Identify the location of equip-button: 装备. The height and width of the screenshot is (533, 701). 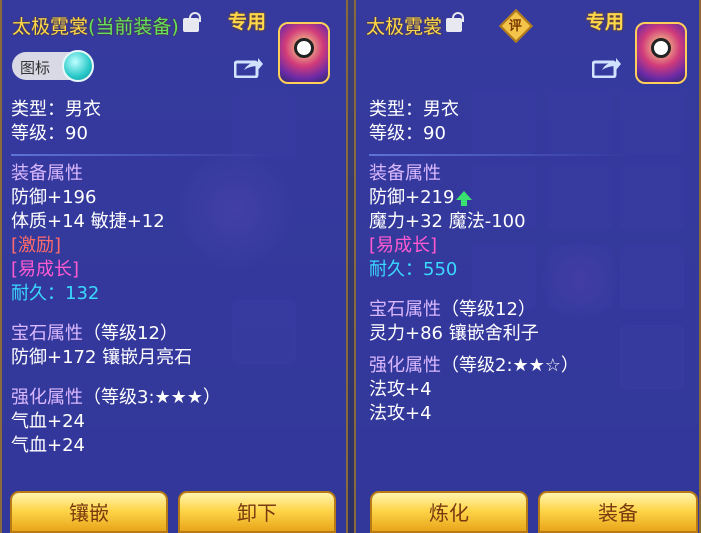
(618, 512).